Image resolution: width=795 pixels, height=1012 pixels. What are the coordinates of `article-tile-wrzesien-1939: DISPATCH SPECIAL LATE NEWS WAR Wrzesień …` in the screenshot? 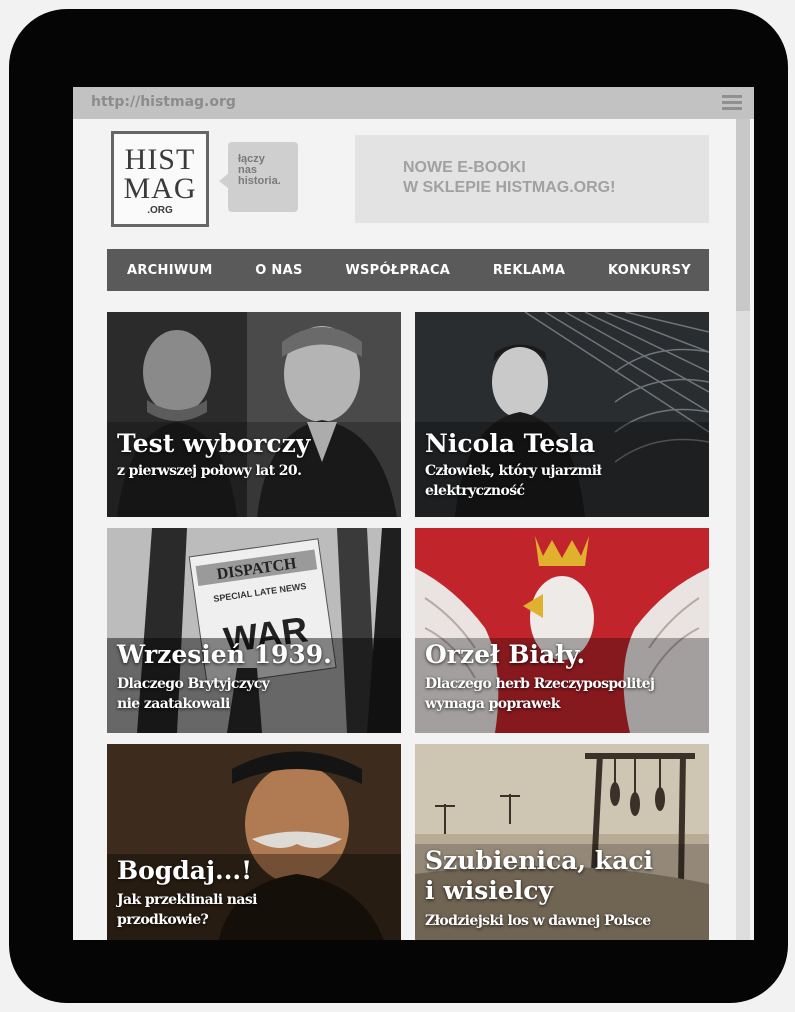 It's located at (254, 630).